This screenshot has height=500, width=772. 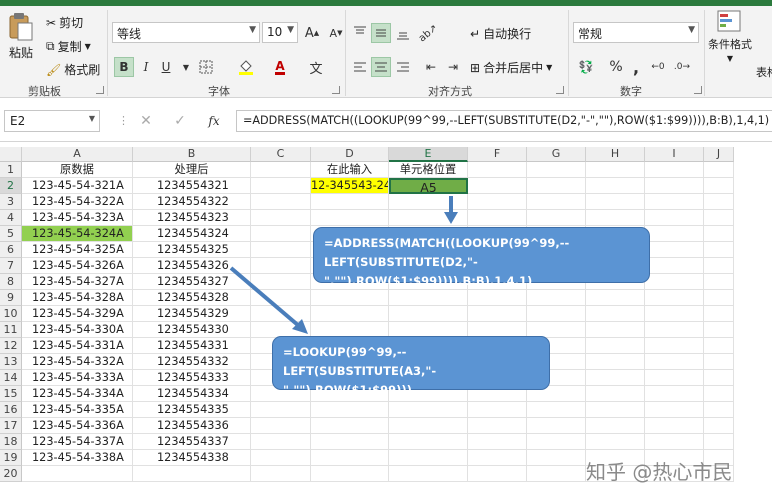 What do you see at coordinates (615, 410) in the screenshot?
I see `cell-h16` at bounding box center [615, 410].